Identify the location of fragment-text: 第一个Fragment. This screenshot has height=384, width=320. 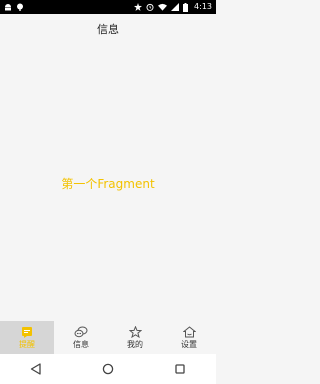
(108, 184).